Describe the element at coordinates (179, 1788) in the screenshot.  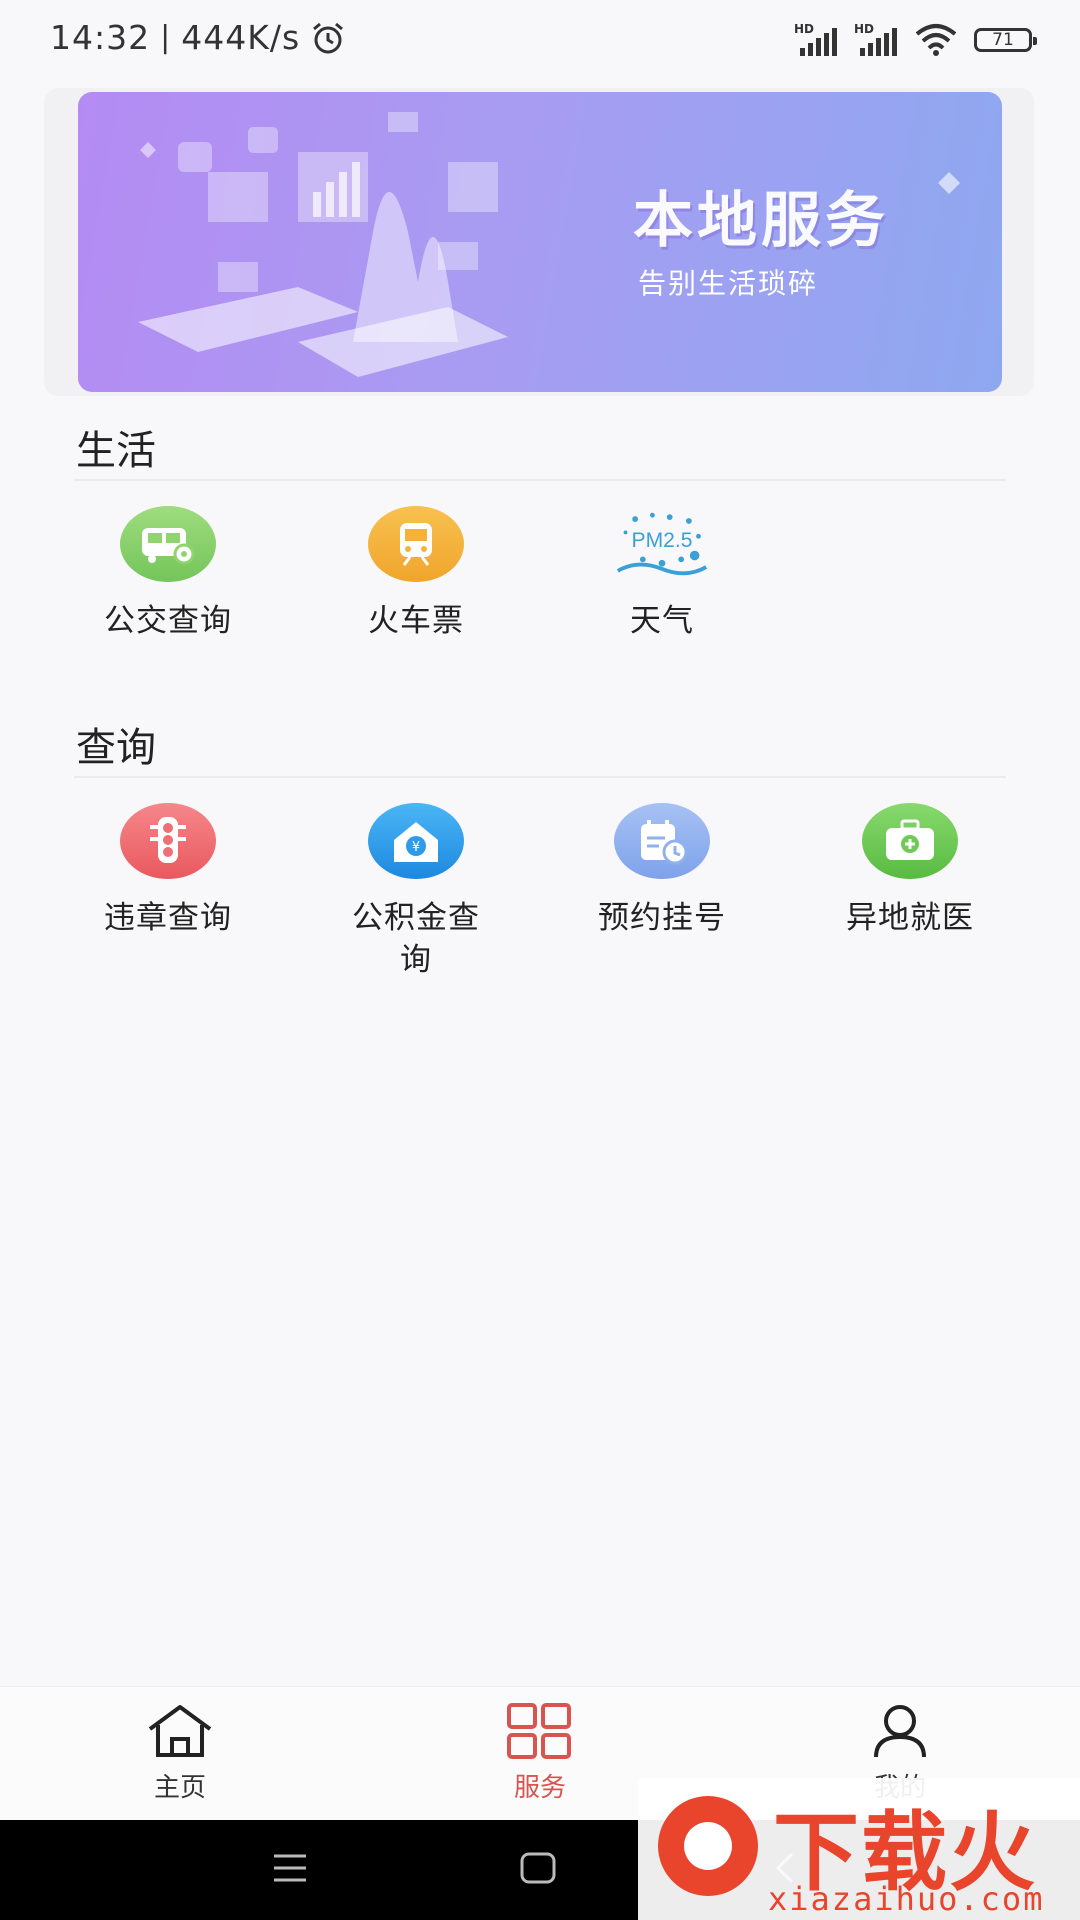
I see `nav-label: 主页` at that location.